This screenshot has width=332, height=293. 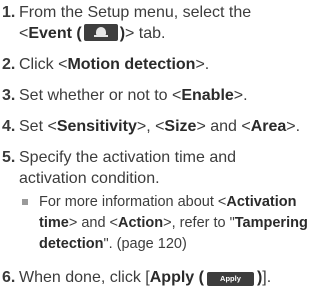 What do you see at coordinates (89, 178) in the screenshot?
I see `step-5-line-2: activation condition.` at bounding box center [89, 178].